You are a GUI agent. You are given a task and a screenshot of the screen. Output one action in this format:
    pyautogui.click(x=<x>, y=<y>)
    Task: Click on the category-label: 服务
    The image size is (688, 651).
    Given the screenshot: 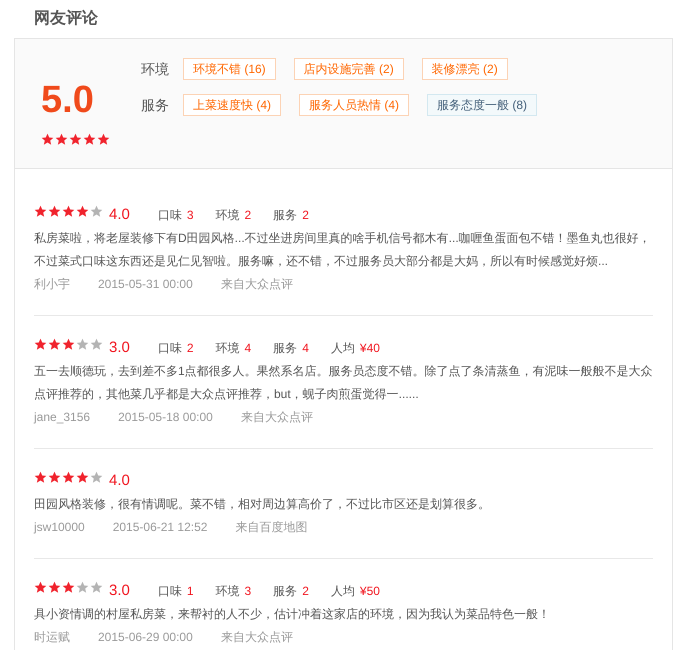 What is the action you would take?
    pyautogui.click(x=155, y=105)
    